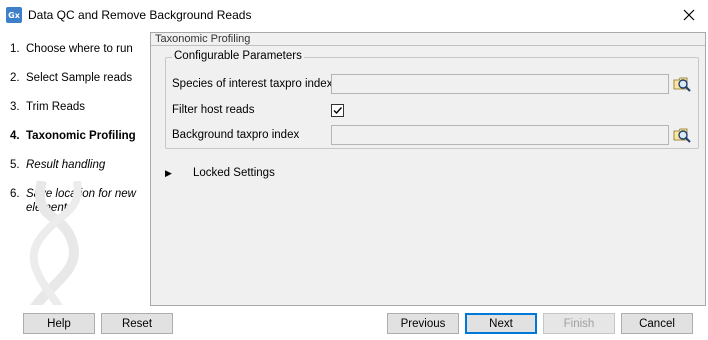 This screenshot has height=340, width=708. What do you see at coordinates (500, 84) in the screenshot?
I see `species-index-field` at bounding box center [500, 84].